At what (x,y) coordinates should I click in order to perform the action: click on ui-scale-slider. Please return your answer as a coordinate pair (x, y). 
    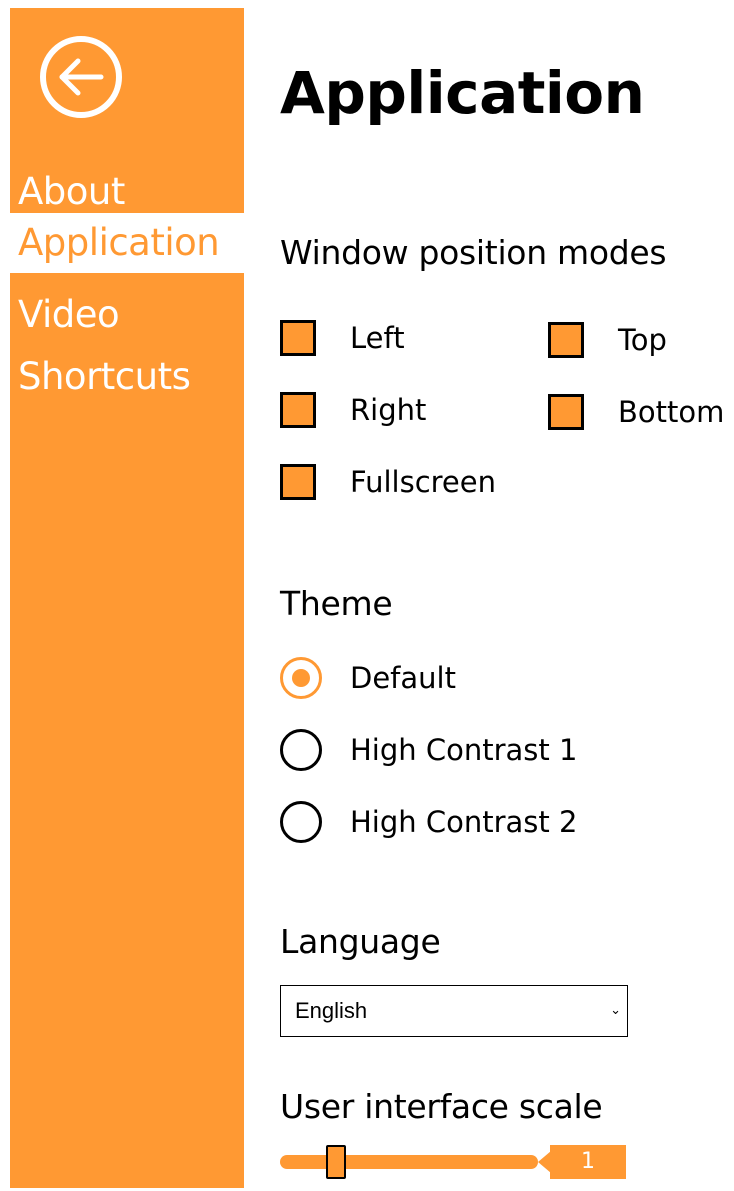
    Looking at the image, I should click on (410, 1161).